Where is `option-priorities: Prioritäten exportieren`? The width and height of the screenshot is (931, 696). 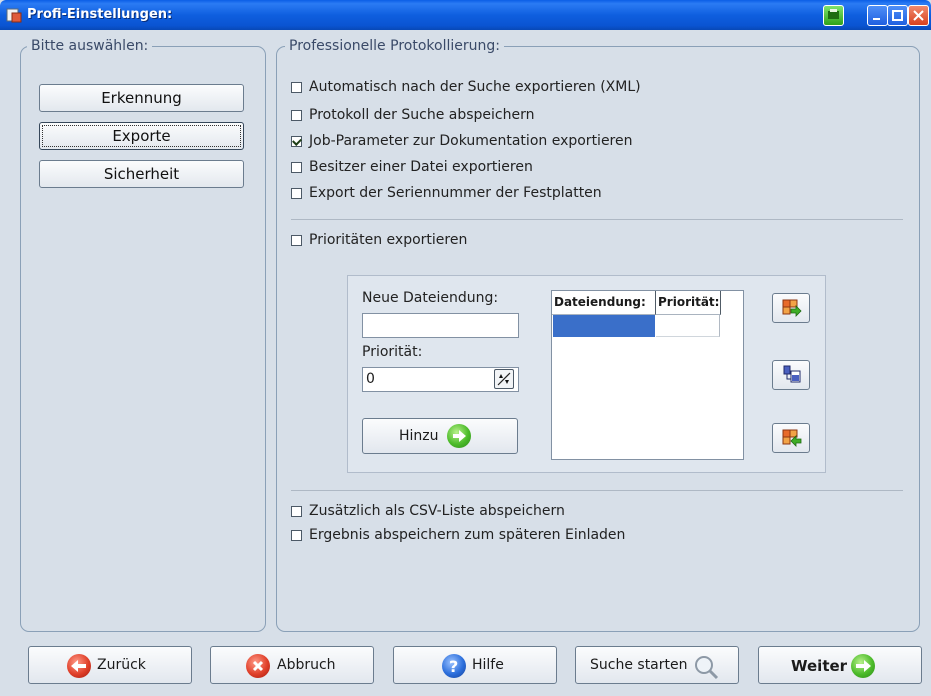 option-priorities: Prioritäten exportieren is located at coordinates (379, 240).